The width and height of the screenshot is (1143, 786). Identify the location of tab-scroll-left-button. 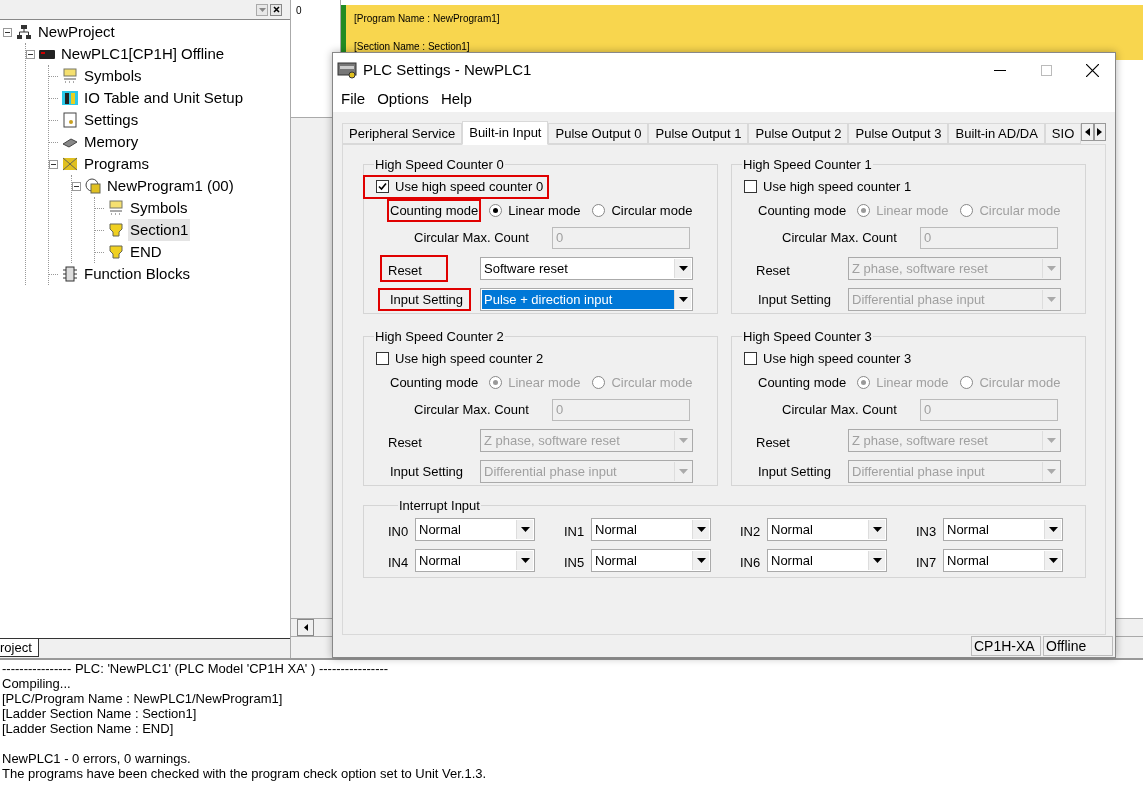
(1087, 132).